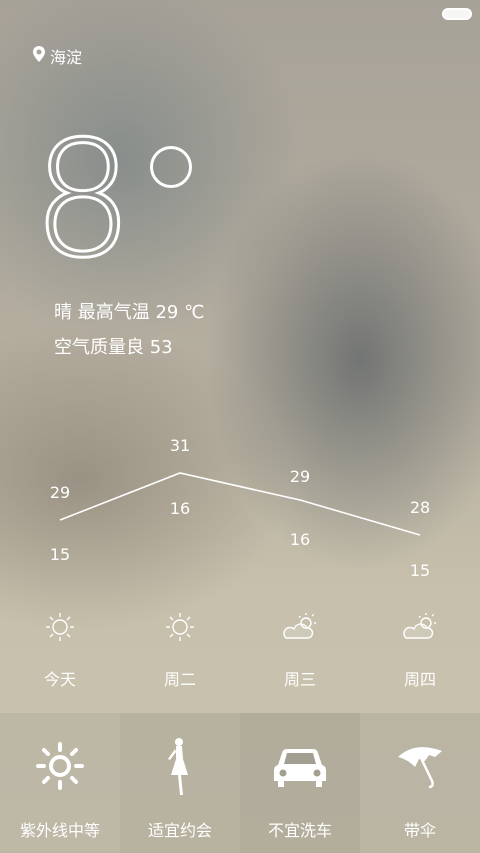 The height and width of the screenshot is (853, 480). I want to click on tip-dating: 适宜约会, so click(180, 783).